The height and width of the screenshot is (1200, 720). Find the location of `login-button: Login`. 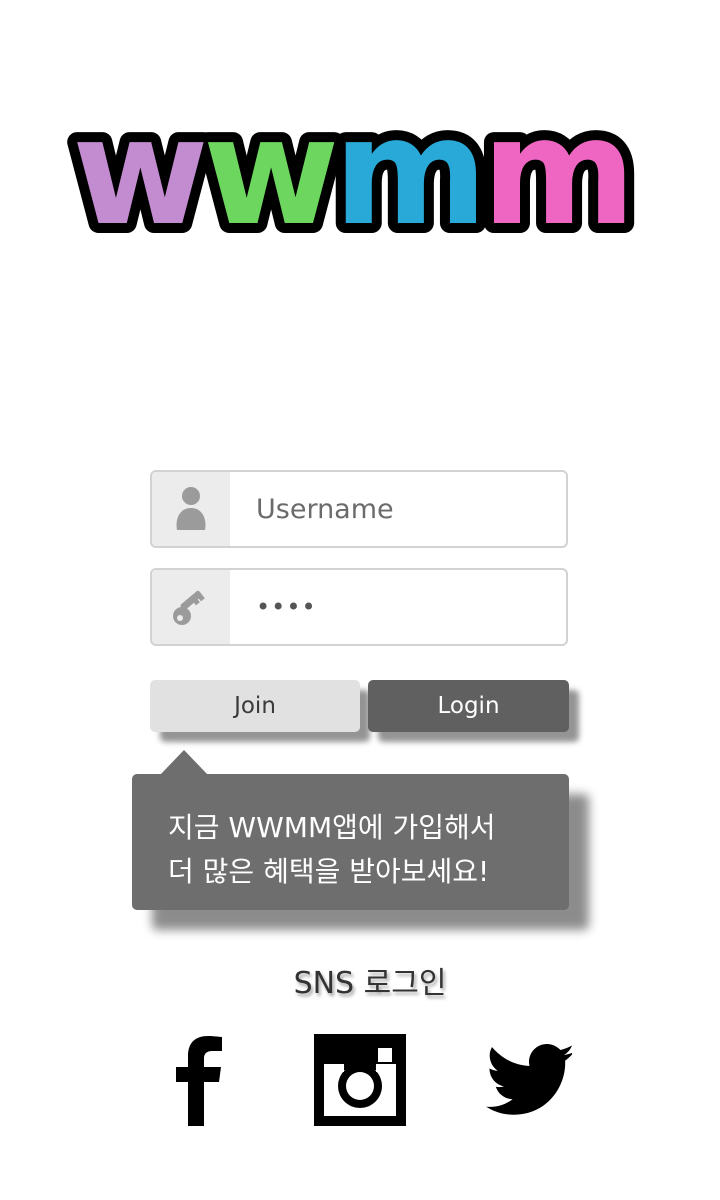

login-button: Login is located at coordinates (468, 706).